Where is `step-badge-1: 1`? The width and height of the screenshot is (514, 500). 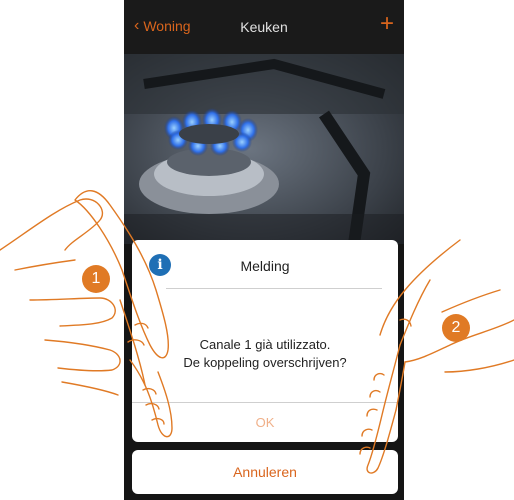 step-badge-1: 1 is located at coordinates (96, 279).